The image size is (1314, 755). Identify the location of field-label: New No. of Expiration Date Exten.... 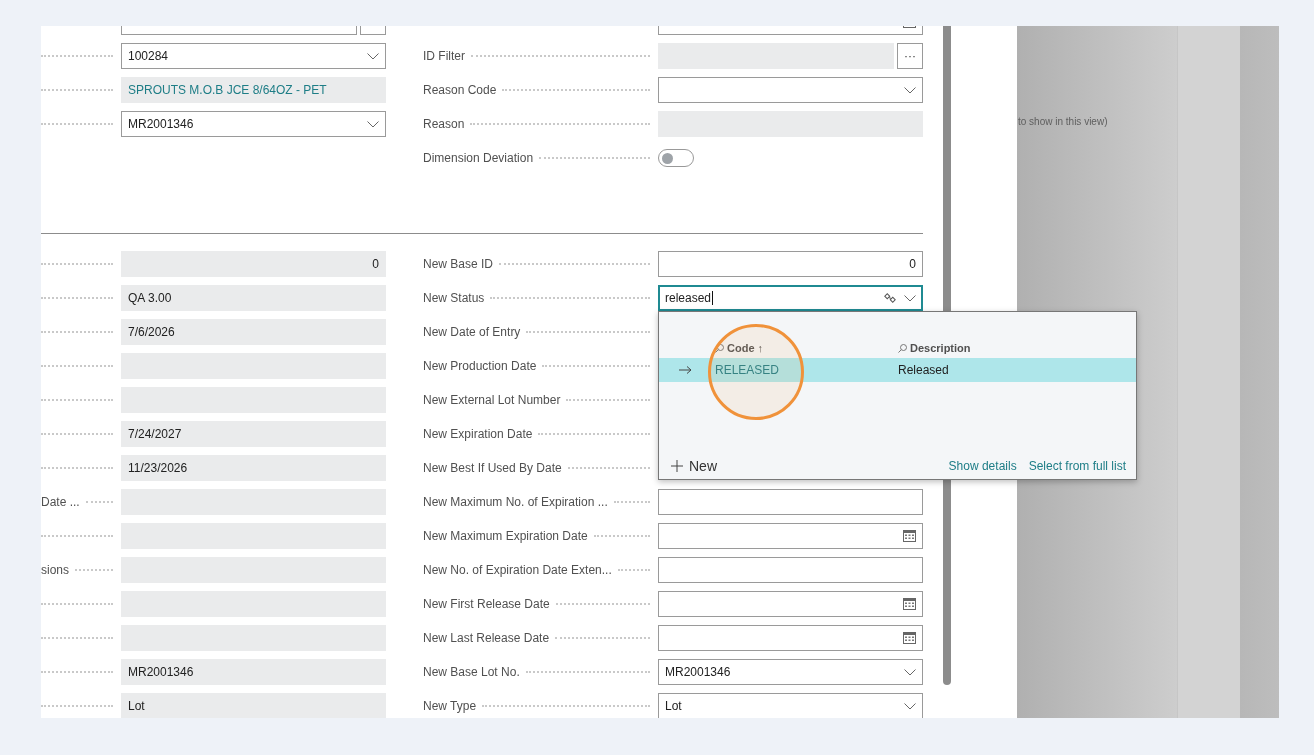
(517, 570).